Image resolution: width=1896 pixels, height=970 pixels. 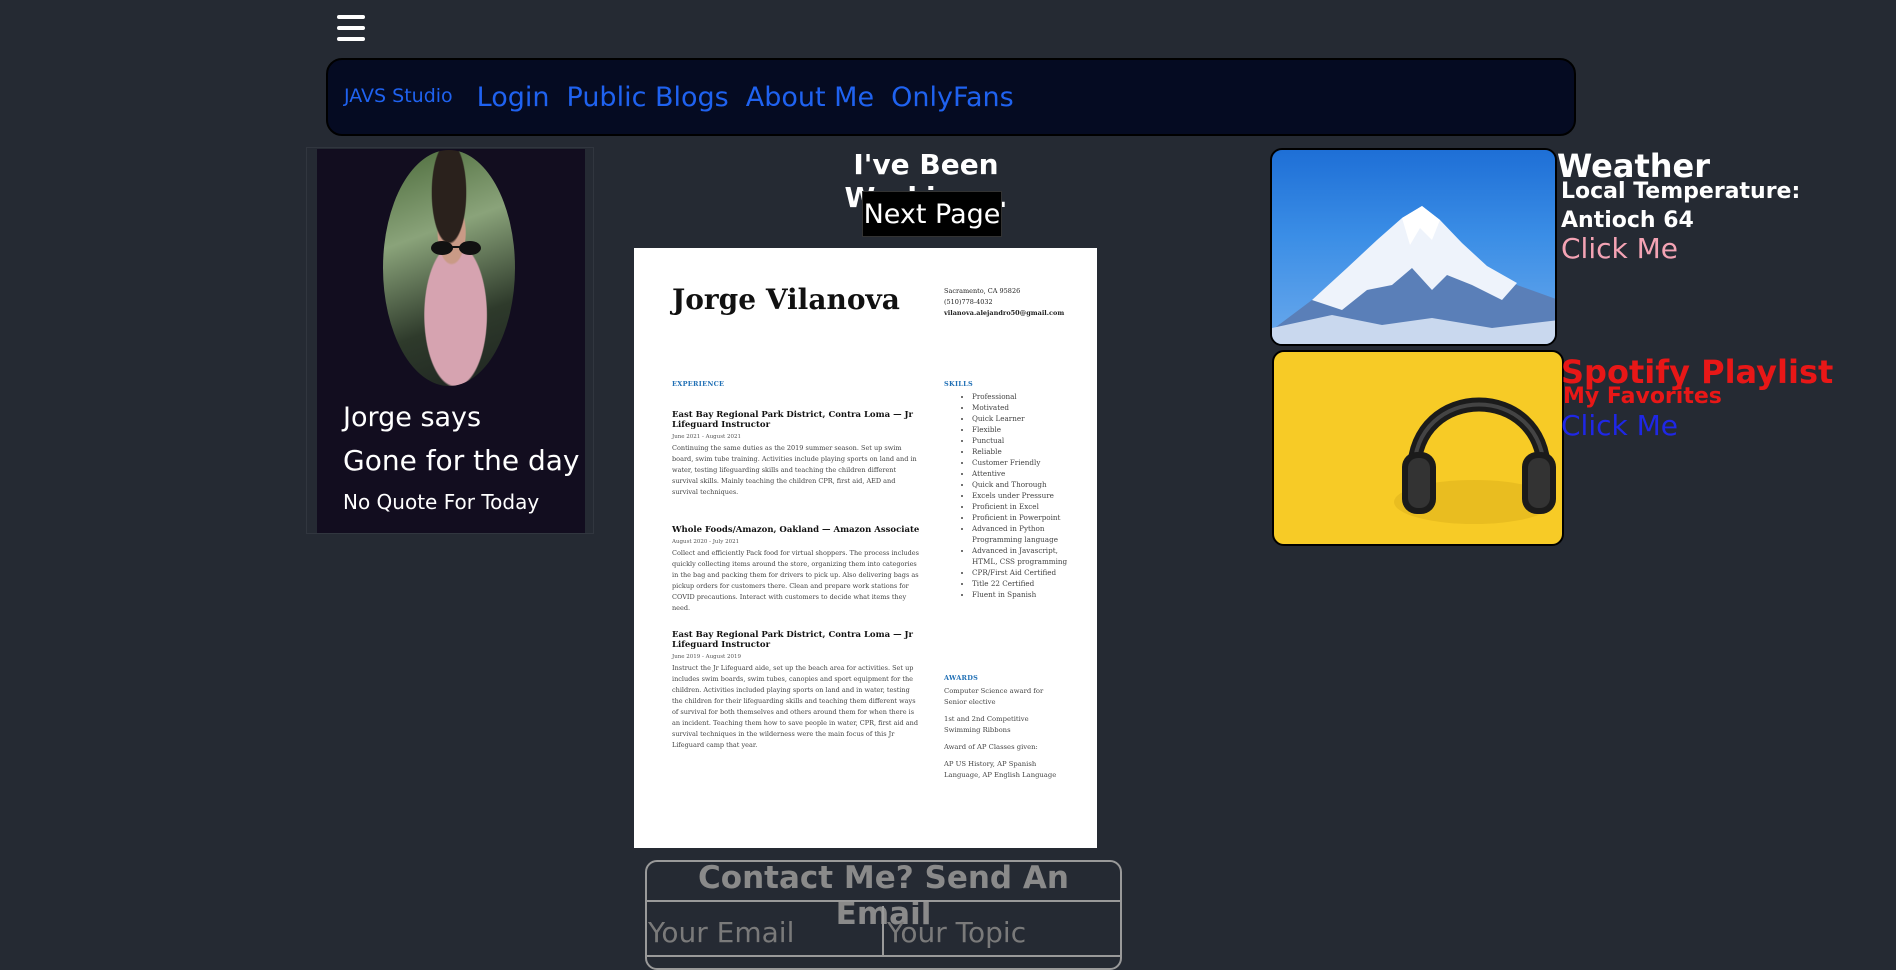 What do you see at coordinates (706, 657) in the screenshot?
I see `job-dates: June 2019 - August 2019` at bounding box center [706, 657].